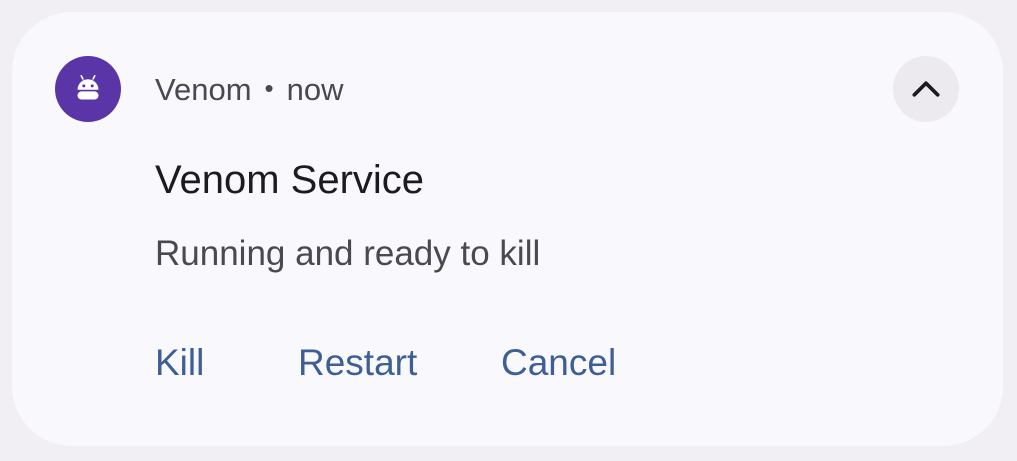 Image resolution: width=1017 pixels, height=461 pixels. I want to click on cancel-button: Cancel, so click(558, 363).